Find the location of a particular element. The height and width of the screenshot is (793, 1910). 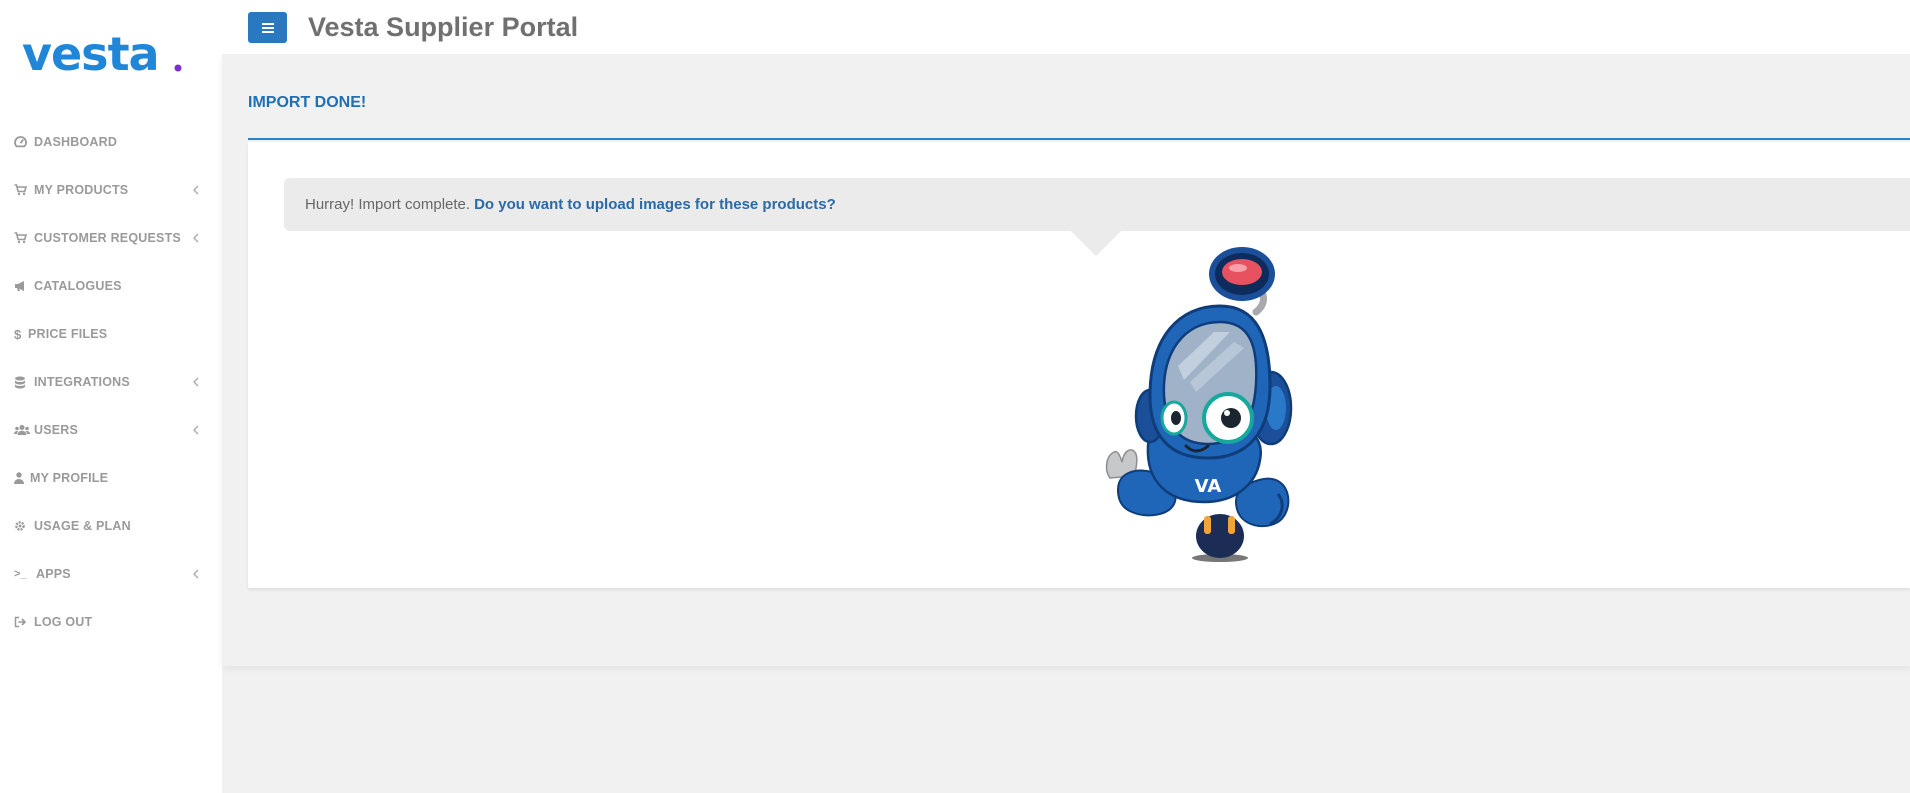

sidebar-item-my-profile: MY PROFILE is located at coordinates (111, 478).